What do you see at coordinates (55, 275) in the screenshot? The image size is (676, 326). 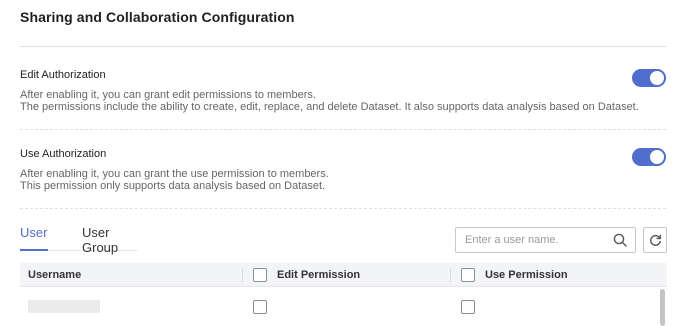 I see `column-header-username: Username` at bounding box center [55, 275].